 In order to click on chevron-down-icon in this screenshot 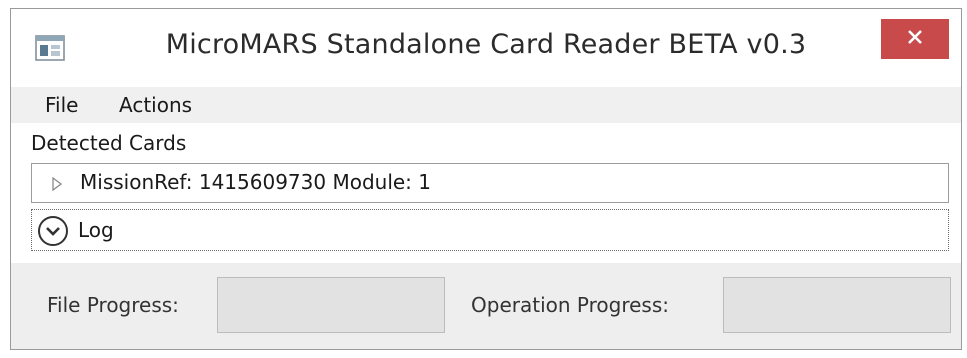, I will do `click(53, 231)`.